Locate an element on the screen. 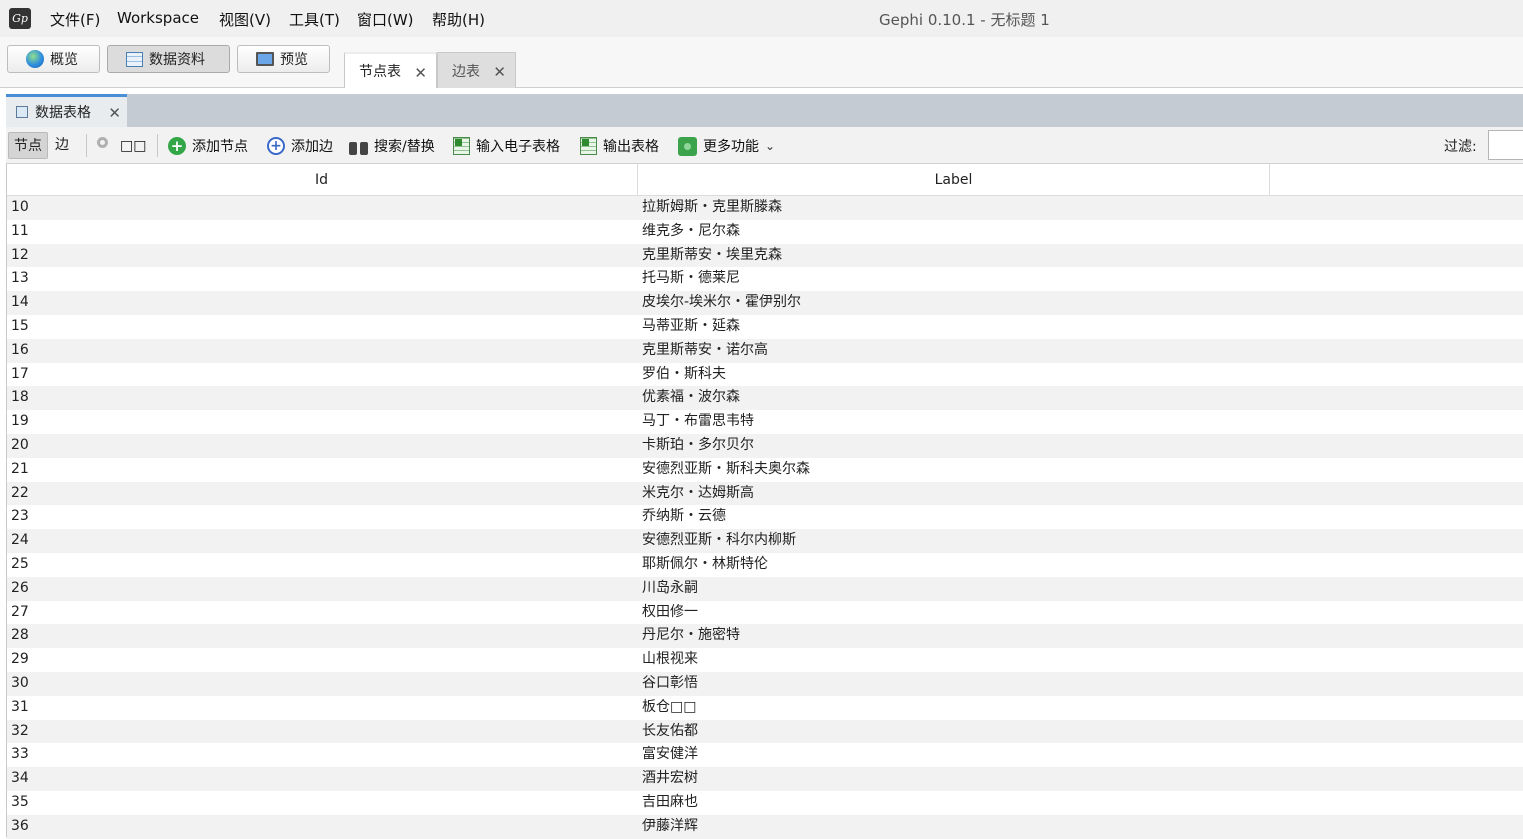 The width and height of the screenshot is (1523, 839). cell-label: 川岛永嗣 is located at coordinates (670, 587).